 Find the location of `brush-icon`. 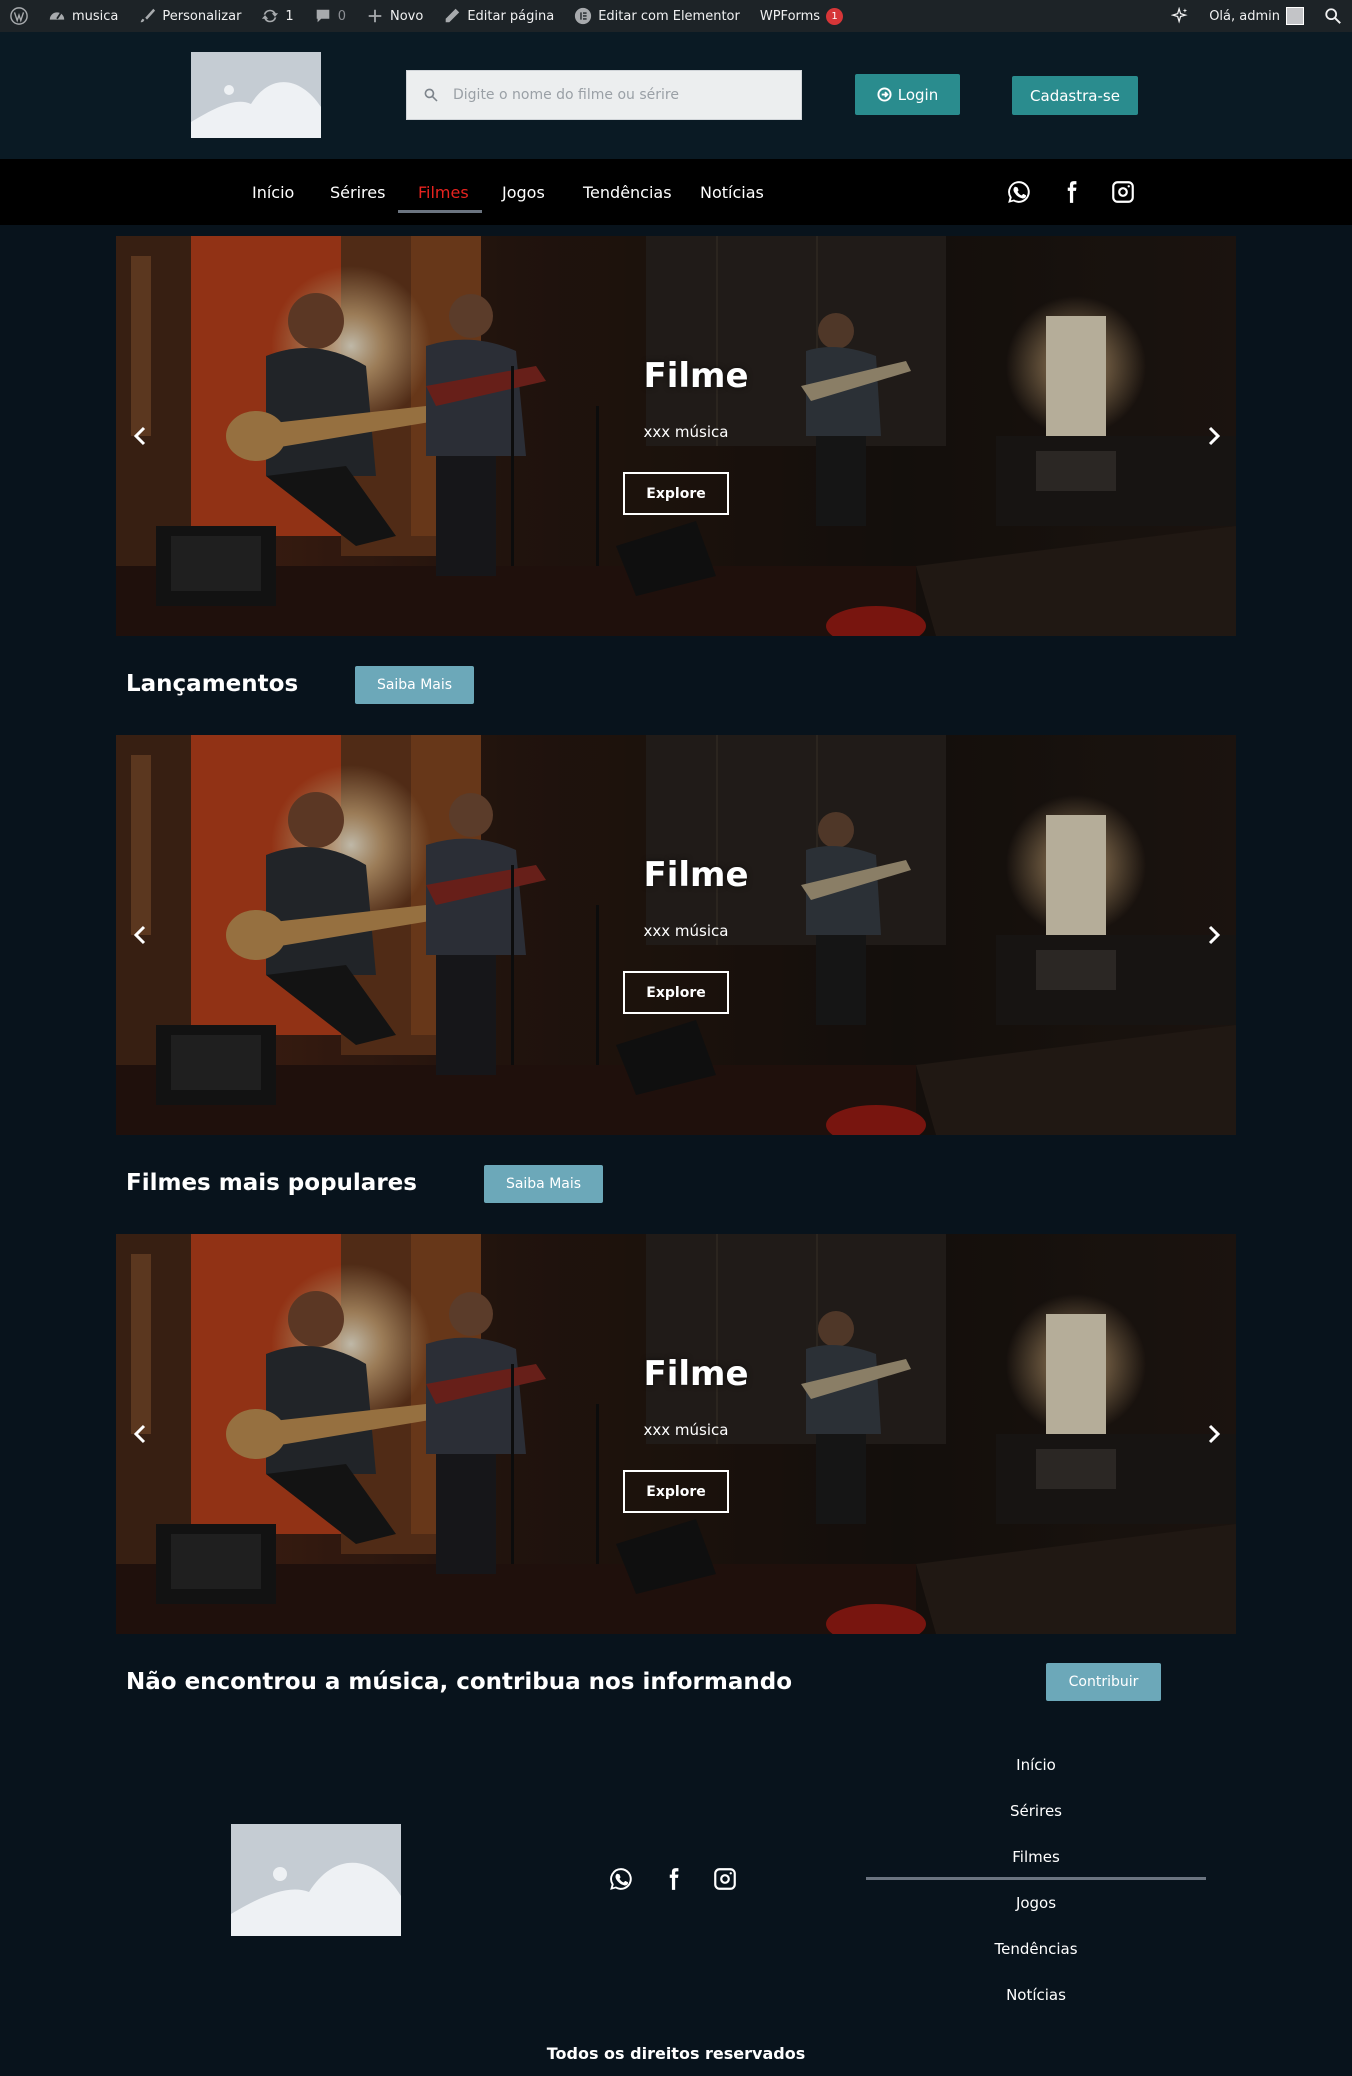

brush-icon is located at coordinates (148, 15).